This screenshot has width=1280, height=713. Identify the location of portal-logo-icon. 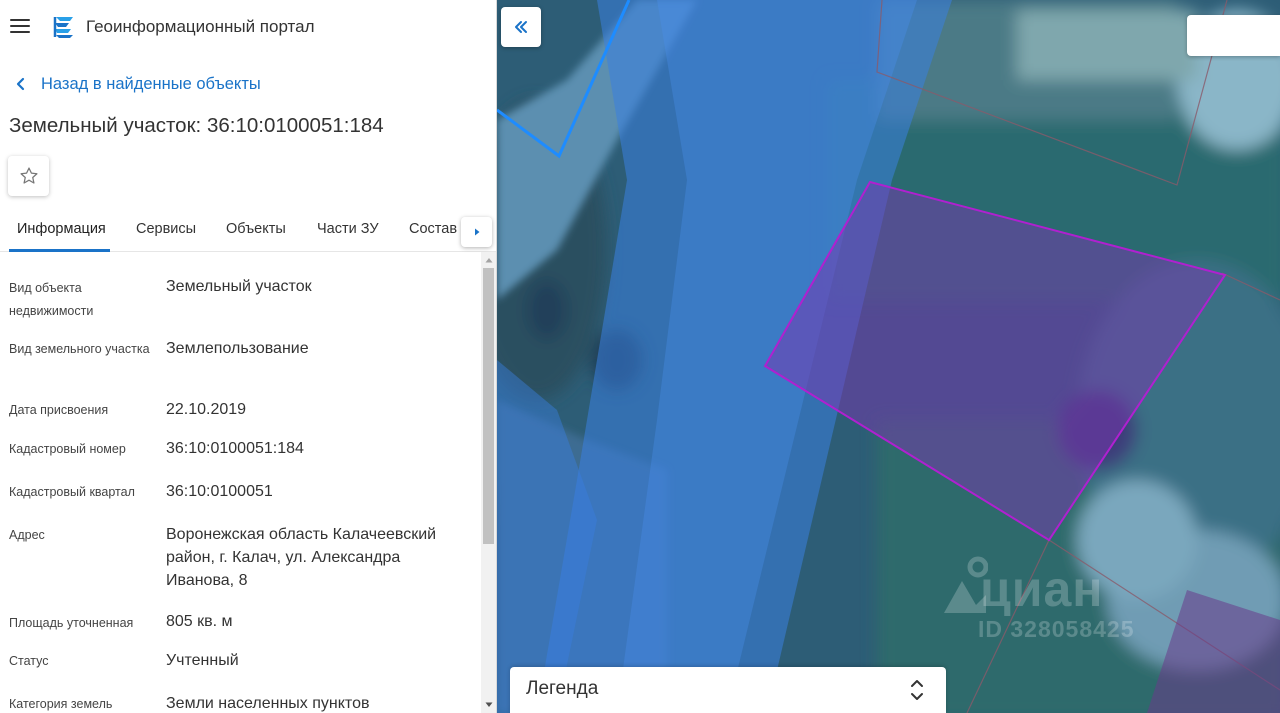
(63, 27).